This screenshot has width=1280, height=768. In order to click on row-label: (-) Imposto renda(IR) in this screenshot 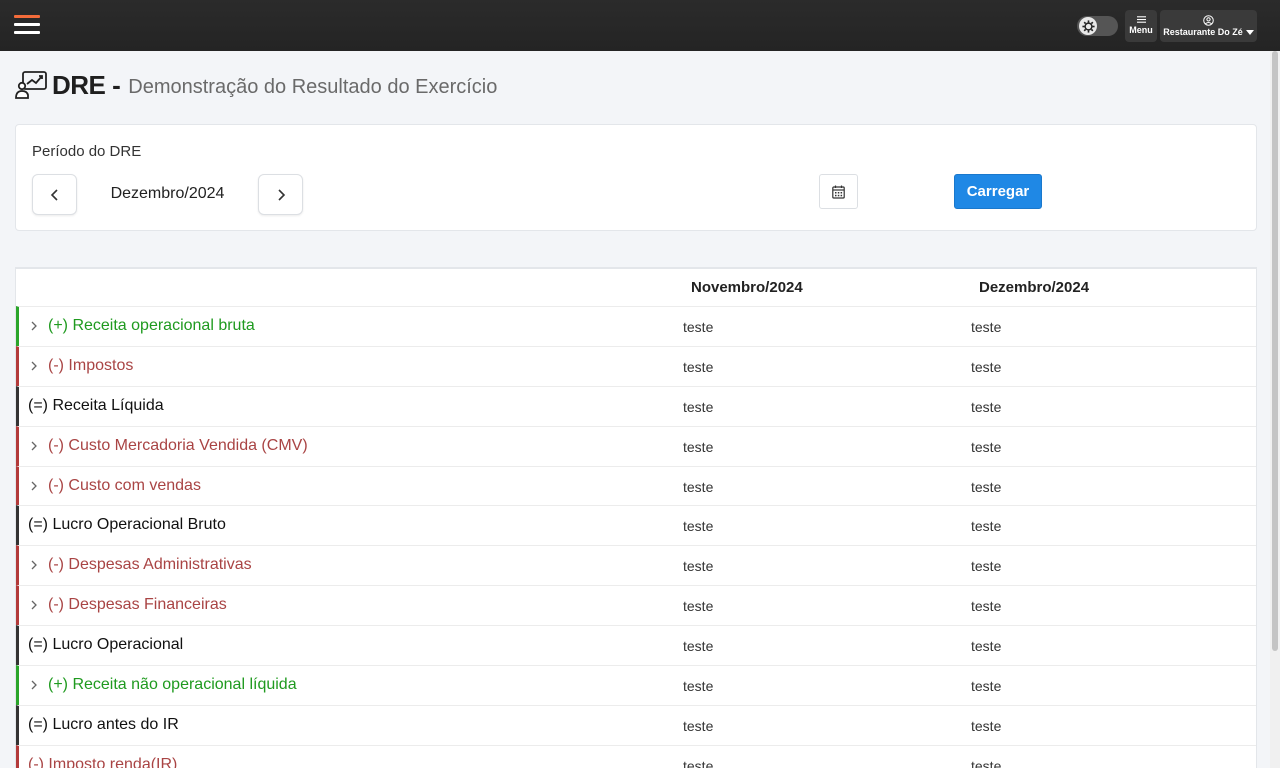, I will do `click(103, 761)`.